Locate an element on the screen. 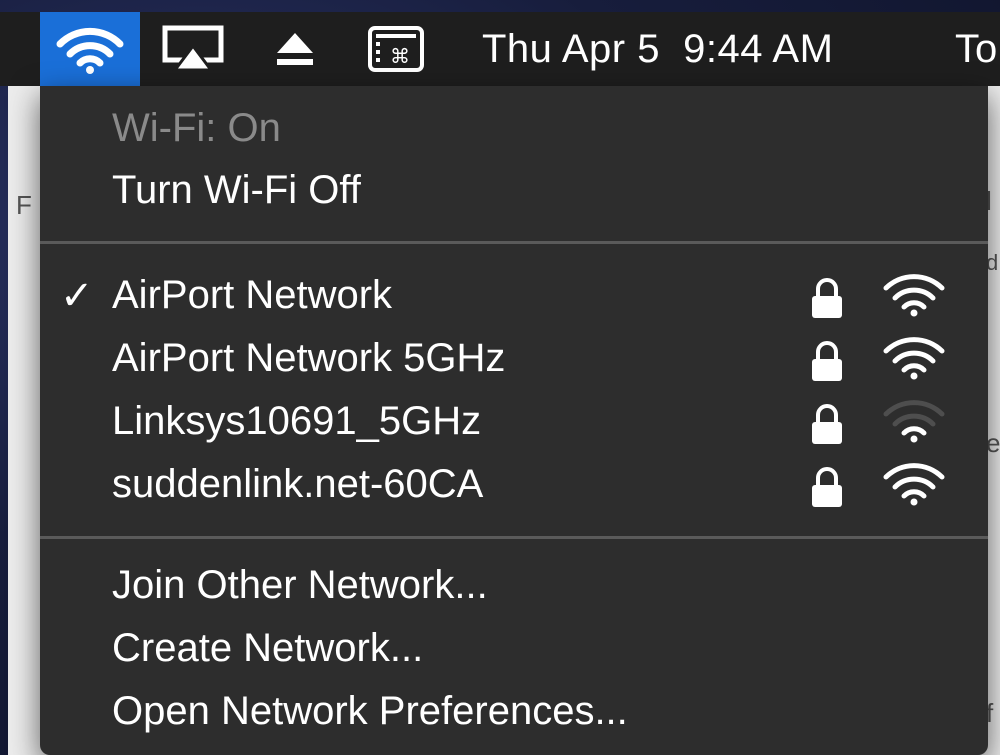 The image size is (1000, 755). wifi-status-label: Wi-Fi: On is located at coordinates (196, 128).